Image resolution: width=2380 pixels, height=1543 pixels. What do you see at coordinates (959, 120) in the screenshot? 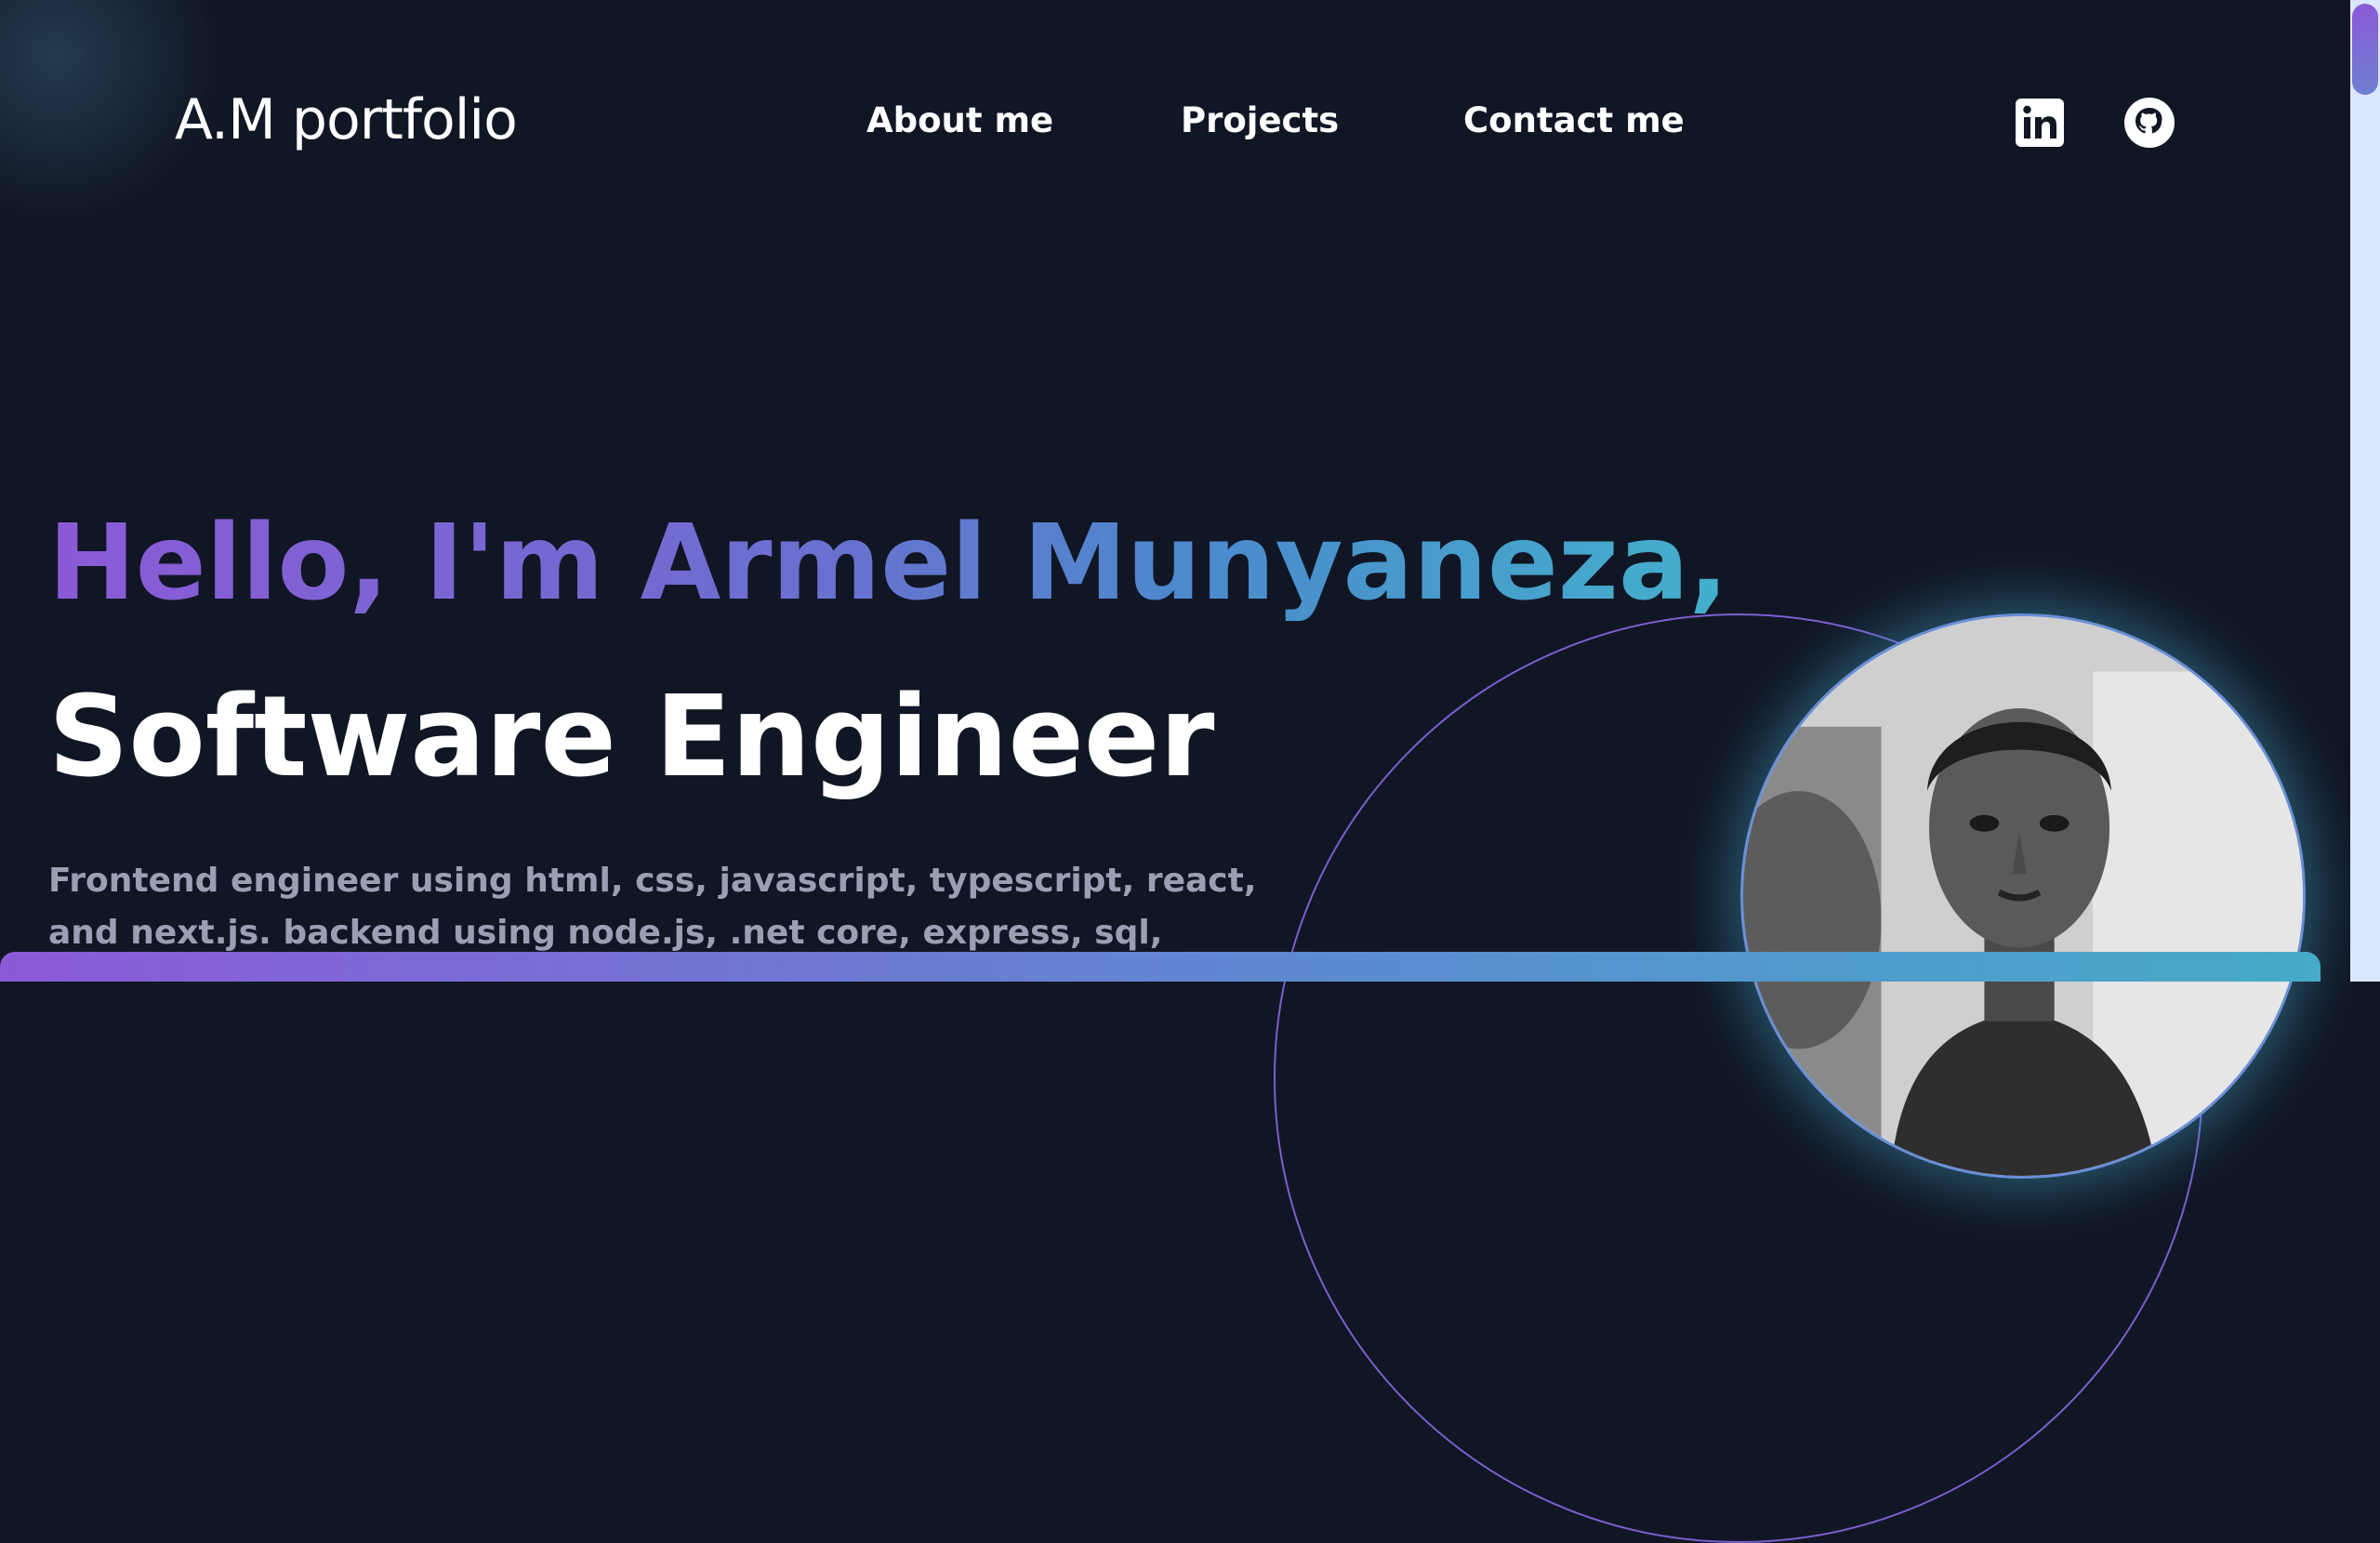
I see `nav-link-about: About me` at bounding box center [959, 120].